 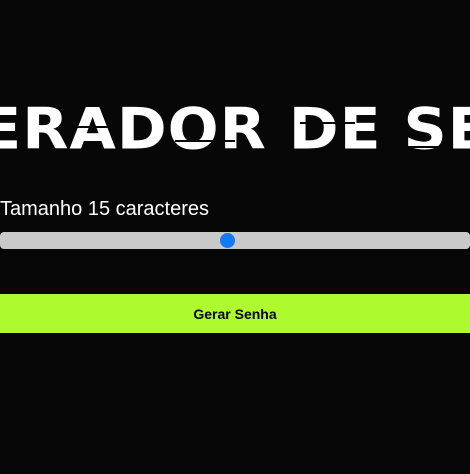 What do you see at coordinates (105, 209) in the screenshot?
I see `length-label: Tamanho 15 caracteres` at bounding box center [105, 209].